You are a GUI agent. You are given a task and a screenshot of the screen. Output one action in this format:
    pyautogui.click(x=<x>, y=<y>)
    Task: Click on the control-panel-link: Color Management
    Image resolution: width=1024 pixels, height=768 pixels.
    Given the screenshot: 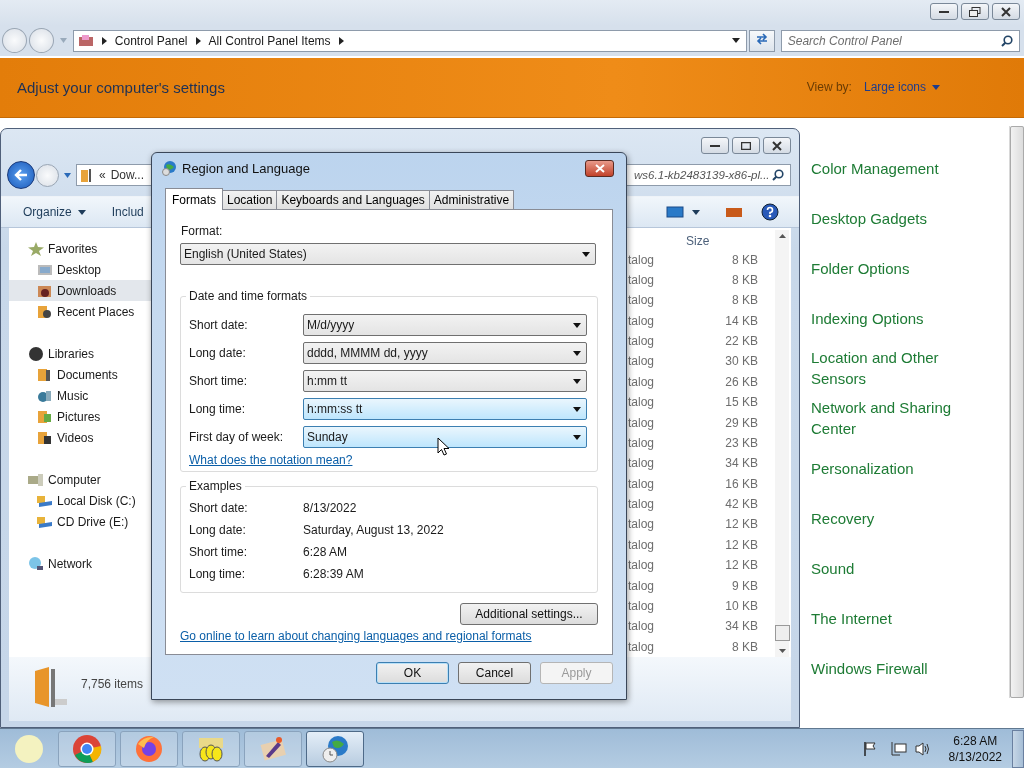 What is the action you would take?
    pyautogui.click(x=896, y=168)
    